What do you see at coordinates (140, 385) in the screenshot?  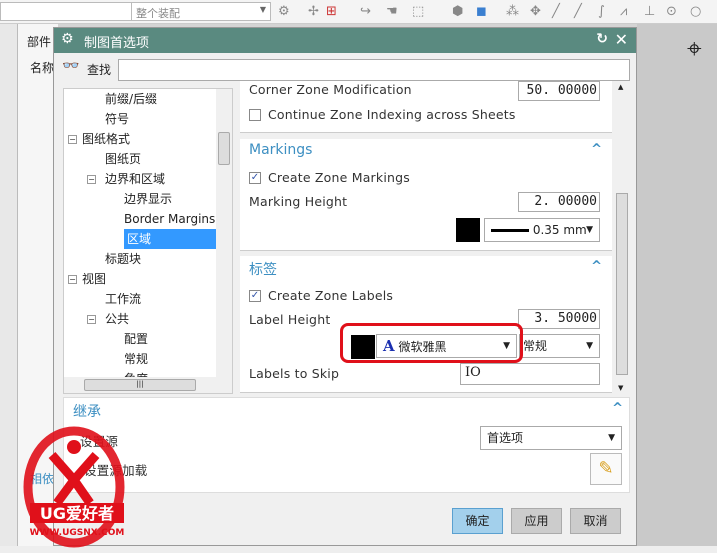 I see `tree-hscroll-thumb: |||` at bounding box center [140, 385].